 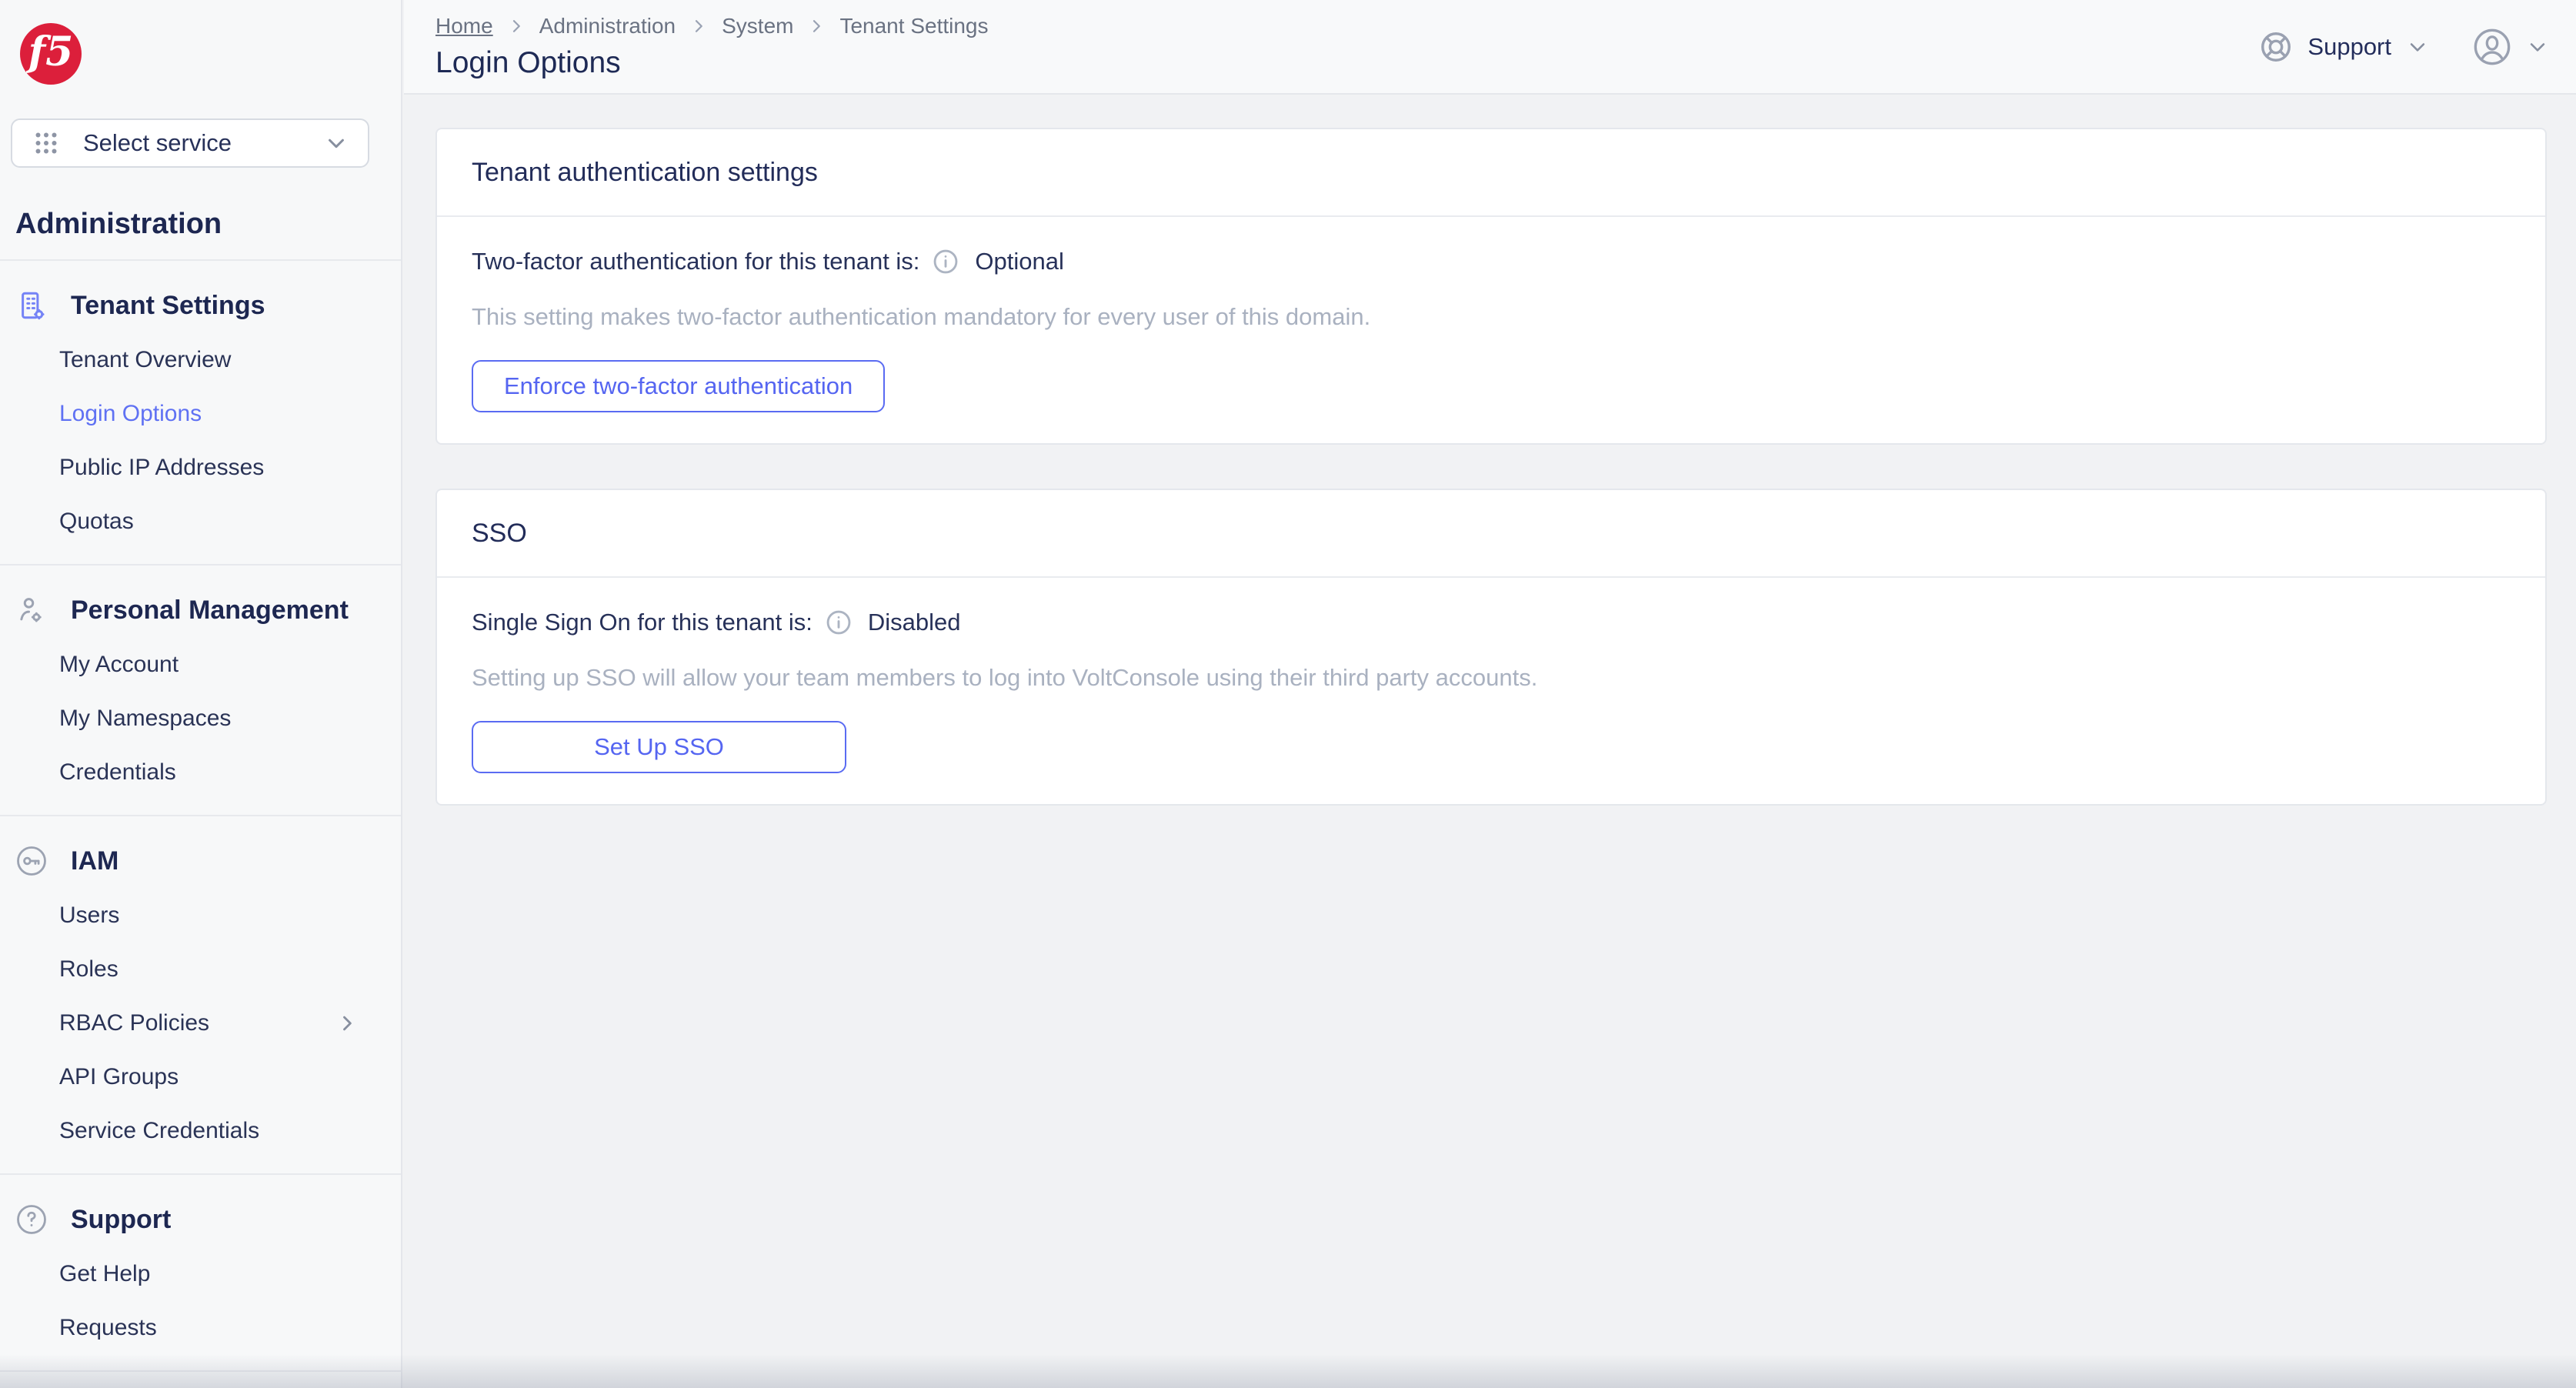 I want to click on nav-item-label: Users, so click(x=89, y=915).